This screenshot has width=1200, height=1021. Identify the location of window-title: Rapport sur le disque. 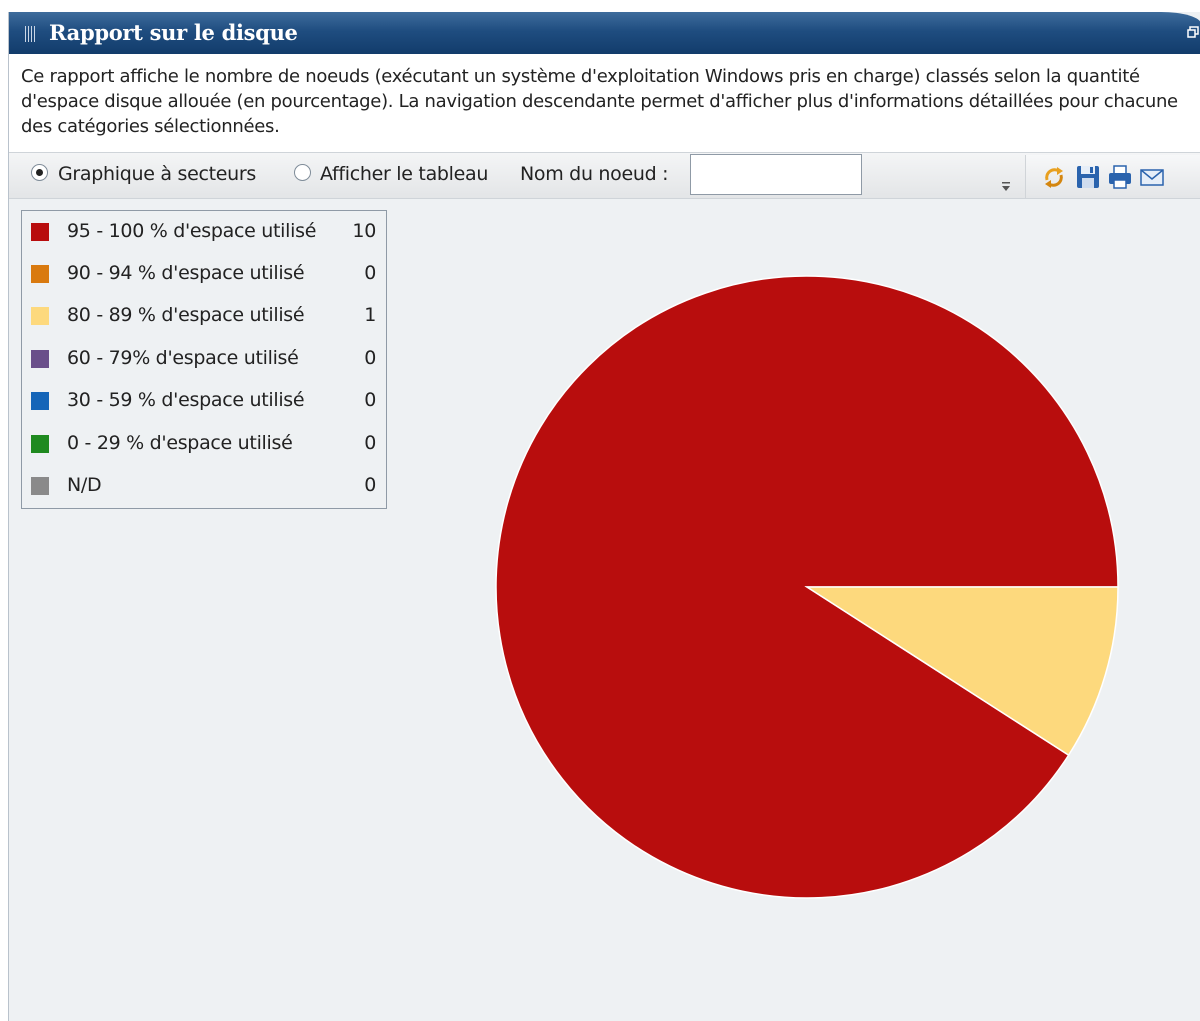
(173, 32).